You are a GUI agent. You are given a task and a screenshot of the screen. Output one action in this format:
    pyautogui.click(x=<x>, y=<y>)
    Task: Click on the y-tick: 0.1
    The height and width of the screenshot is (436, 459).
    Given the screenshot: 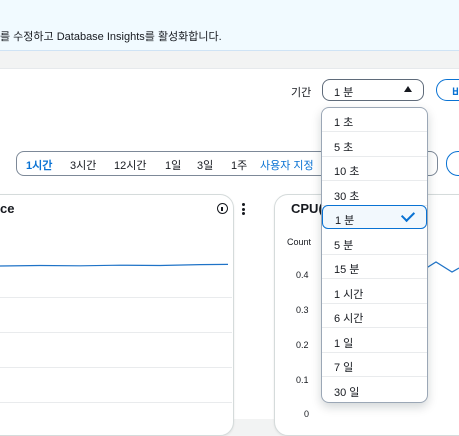 What is the action you would take?
    pyautogui.click(x=302, y=380)
    